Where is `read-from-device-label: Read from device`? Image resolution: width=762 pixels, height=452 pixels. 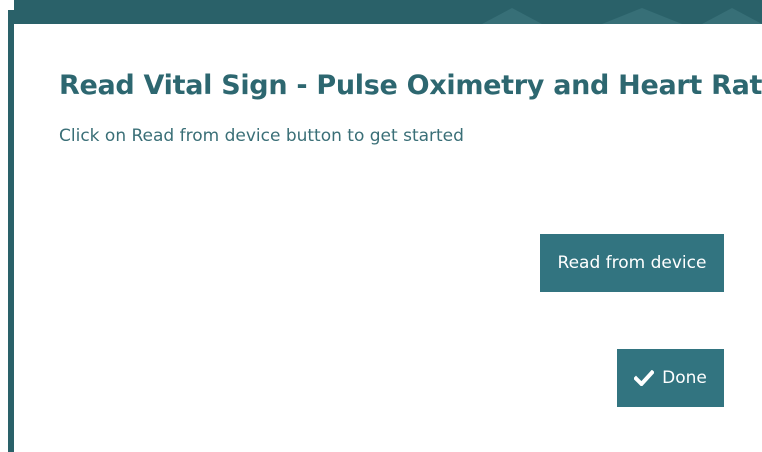
read-from-device-label: Read from device is located at coordinates (632, 263).